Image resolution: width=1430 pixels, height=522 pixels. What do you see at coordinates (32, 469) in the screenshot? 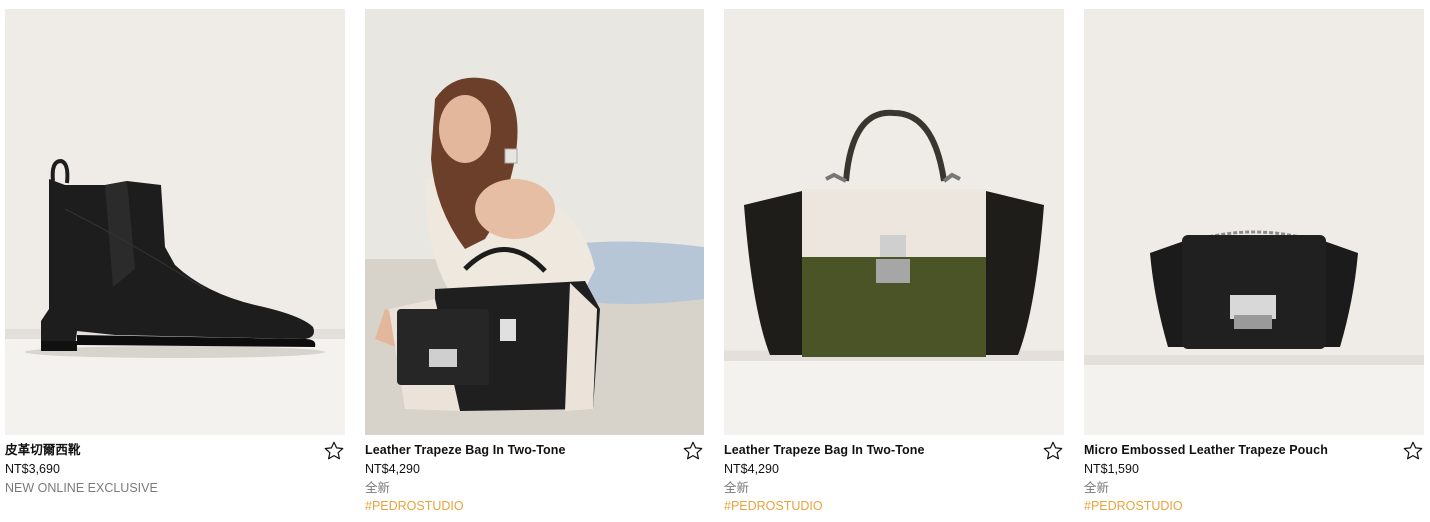
I see `product-price: NT$3,690` at bounding box center [32, 469].